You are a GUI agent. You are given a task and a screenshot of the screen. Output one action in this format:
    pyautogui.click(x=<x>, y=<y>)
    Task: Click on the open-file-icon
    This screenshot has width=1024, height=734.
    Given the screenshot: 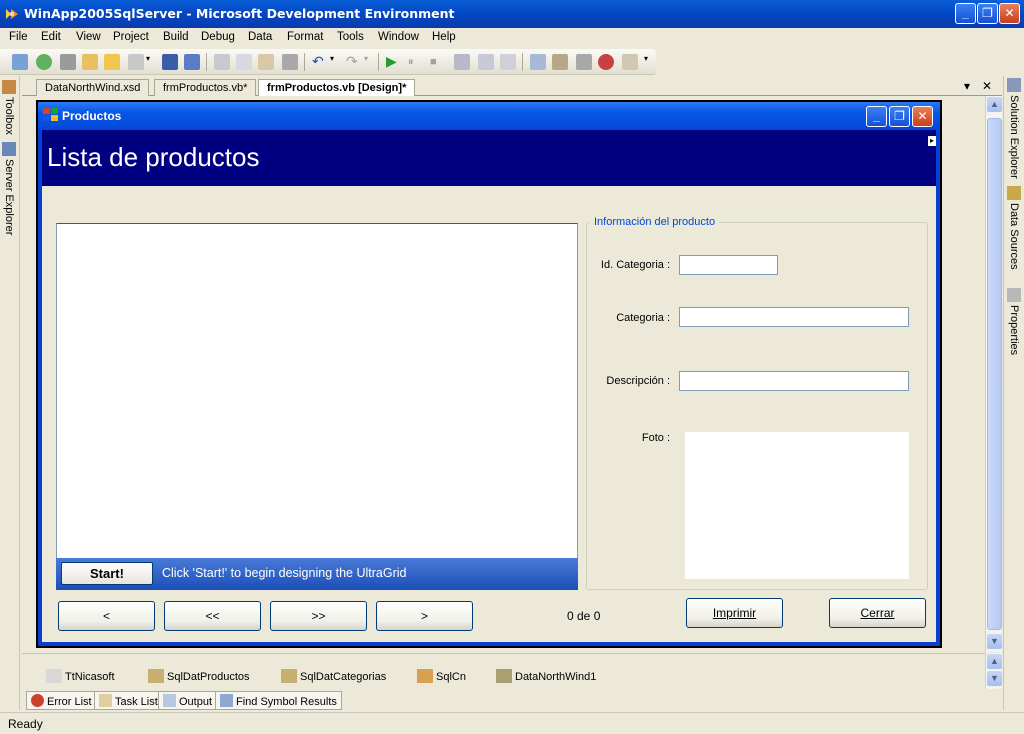 What is the action you would take?
    pyautogui.click(x=112, y=62)
    